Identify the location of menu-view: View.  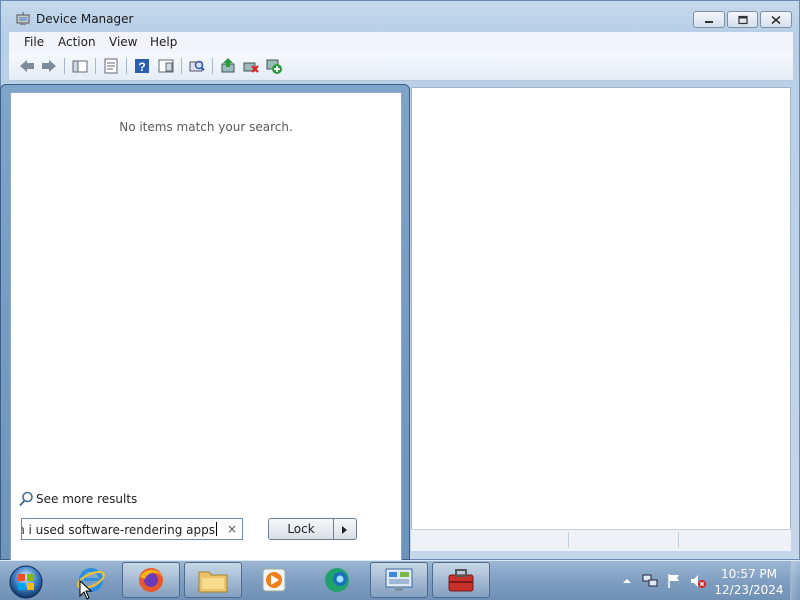
(123, 42).